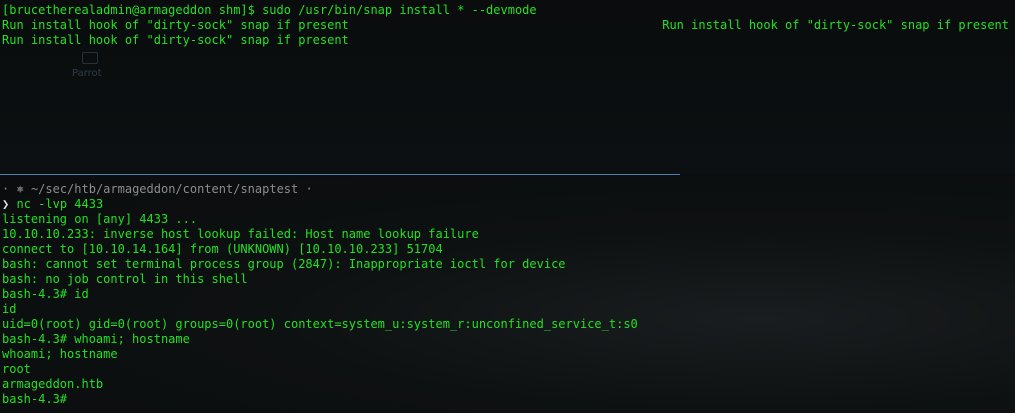 This screenshot has width=1015, height=413. I want to click on output-line-7: id, so click(9, 309).